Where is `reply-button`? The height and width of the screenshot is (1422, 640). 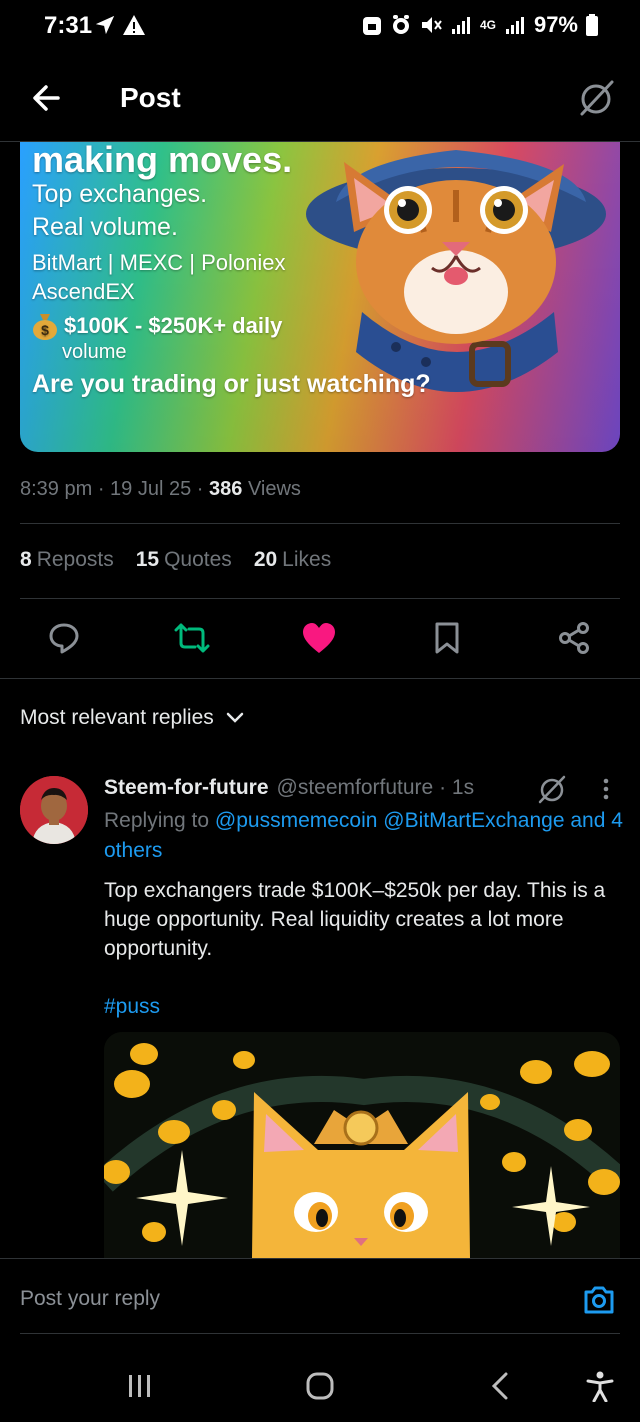
reply-button is located at coordinates (64, 638).